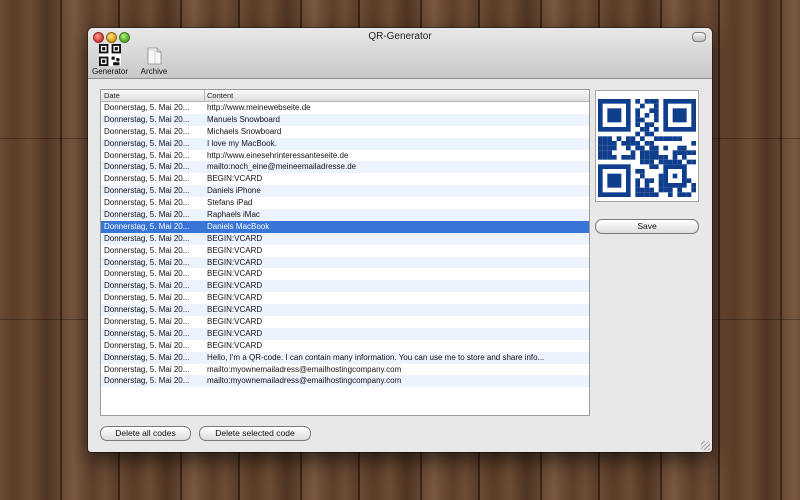  I want to click on cell-content: mailto:noch_eine@meineemailadresse.de, so click(282, 167).